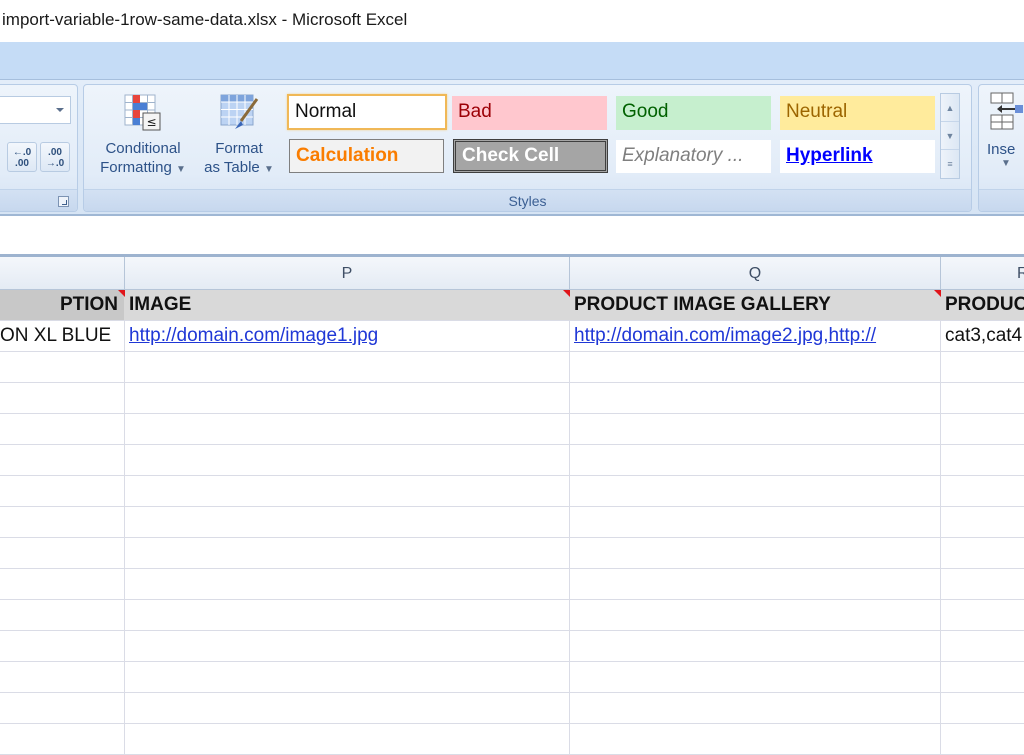 Image resolution: width=1024 pixels, height=755 pixels. Describe the element at coordinates (755, 305) in the screenshot. I see `cell-q1: PRODUCT IMAGE GALLERY` at that location.